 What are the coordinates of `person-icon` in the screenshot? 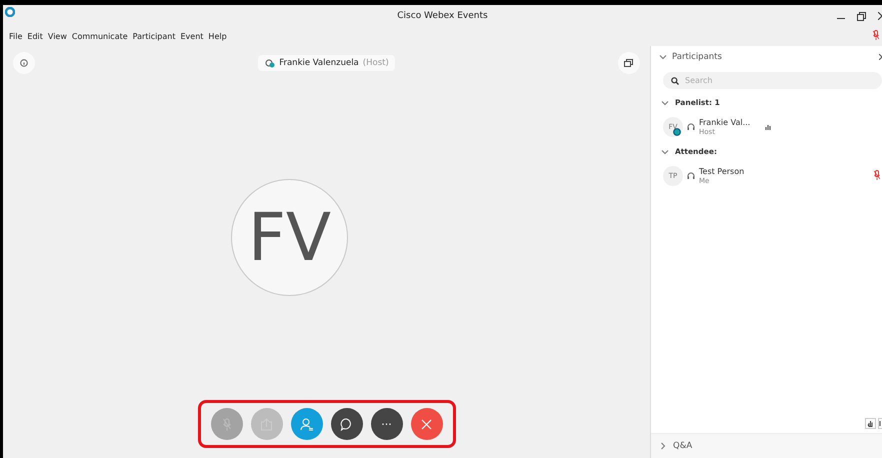 It's located at (307, 424).